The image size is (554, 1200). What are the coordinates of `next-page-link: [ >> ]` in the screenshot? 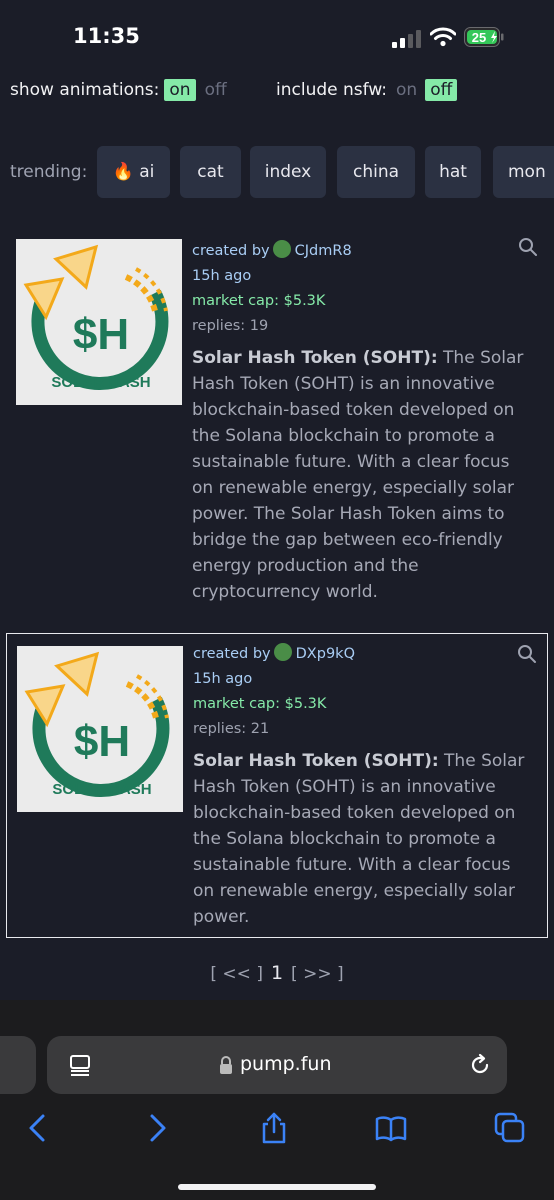 It's located at (317, 974).